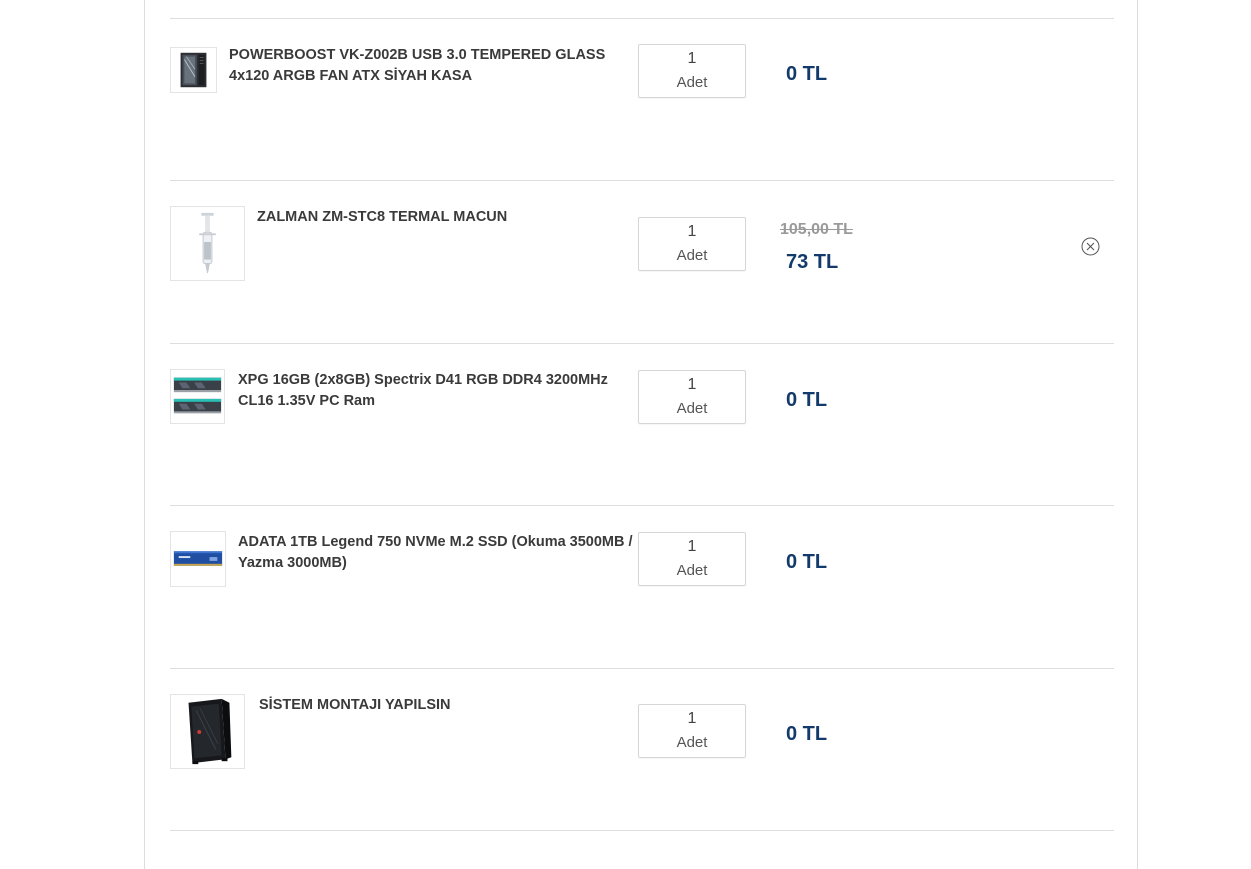 This screenshot has height=869, width=1251. I want to click on cart-item: SİSTEM MONTAJI YAPILSIN 1 Adet 0 TL, so click(642, 754).